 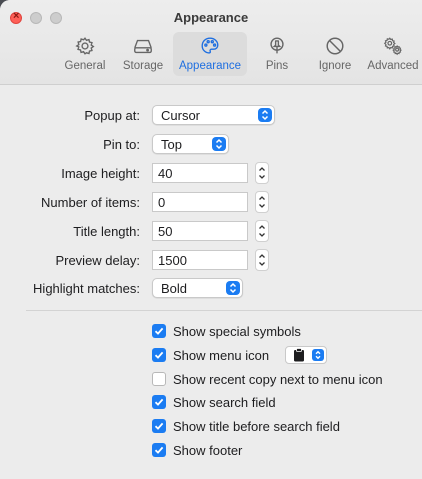 What do you see at coordinates (237, 331) in the screenshot?
I see `show-special-symbols-label: Show special symbols` at bounding box center [237, 331].